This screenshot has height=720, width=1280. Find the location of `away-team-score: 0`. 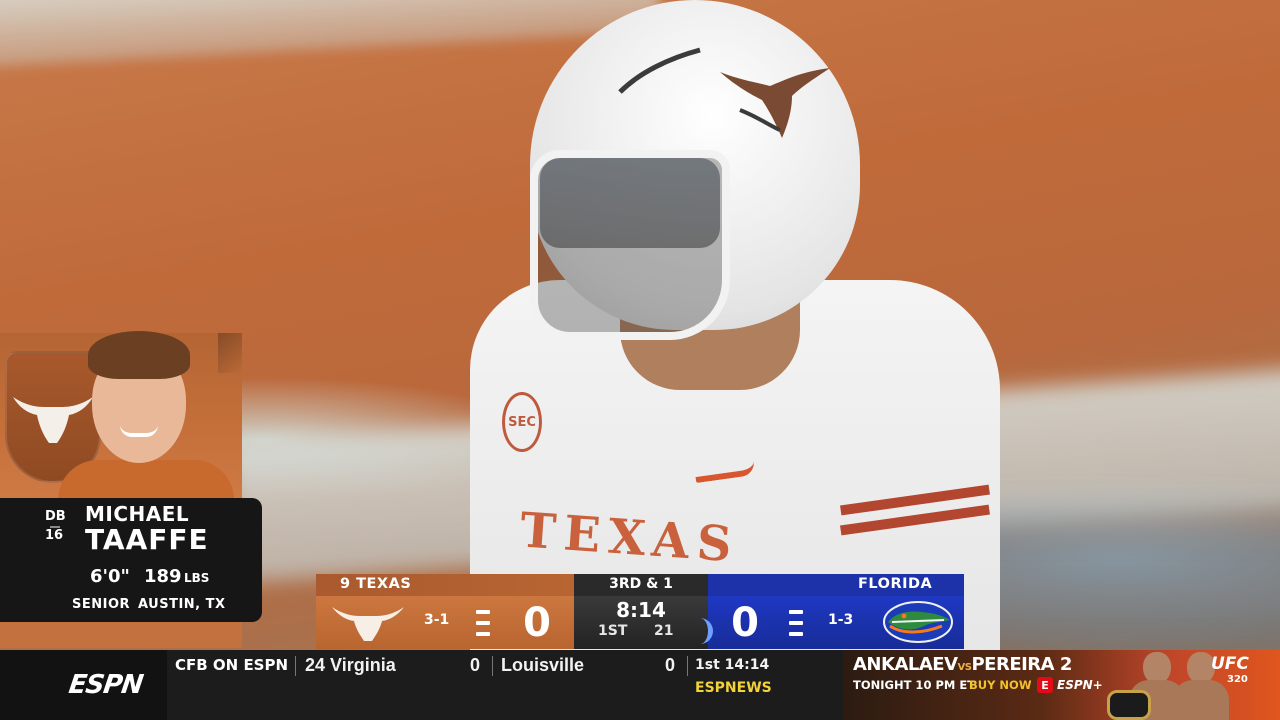

away-team-score: 0 is located at coordinates (537, 622).